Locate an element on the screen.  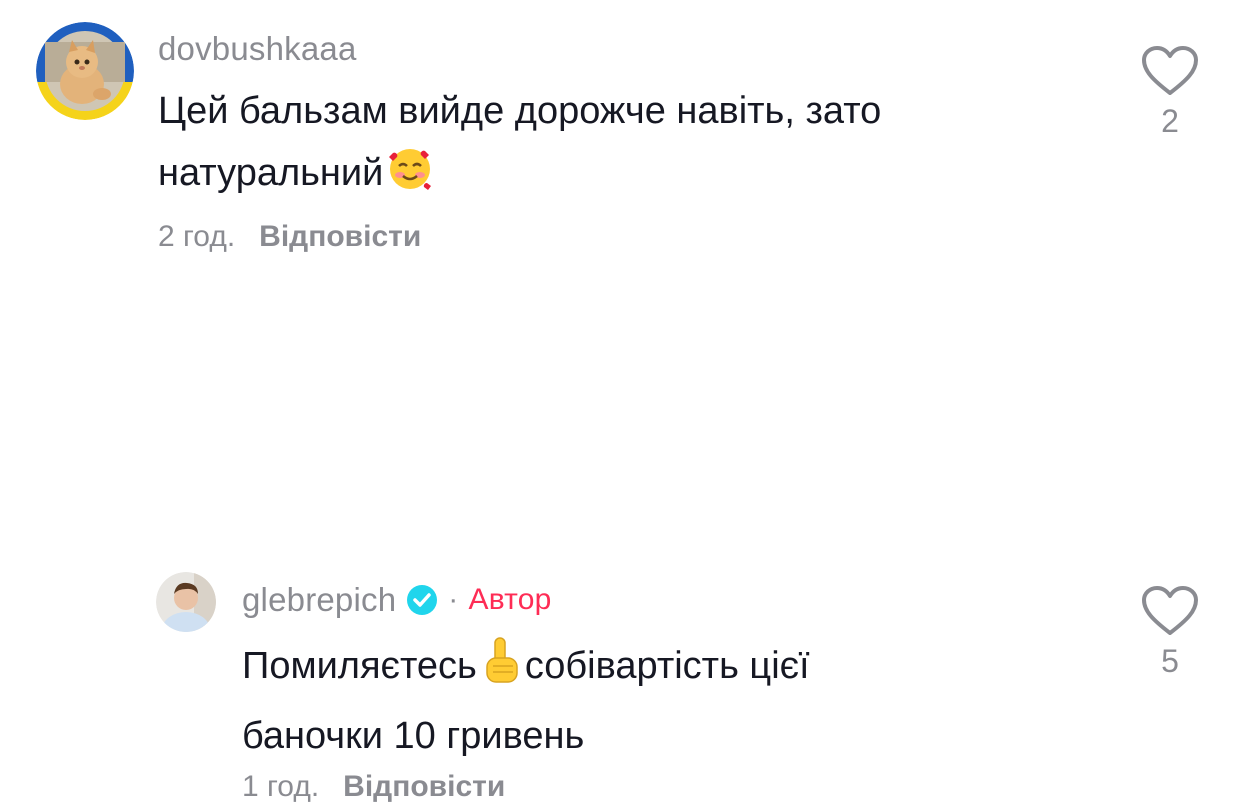
comment-text-line: Цей бальзам вийде дорожче навіть, зато is located at coordinates (520, 111).